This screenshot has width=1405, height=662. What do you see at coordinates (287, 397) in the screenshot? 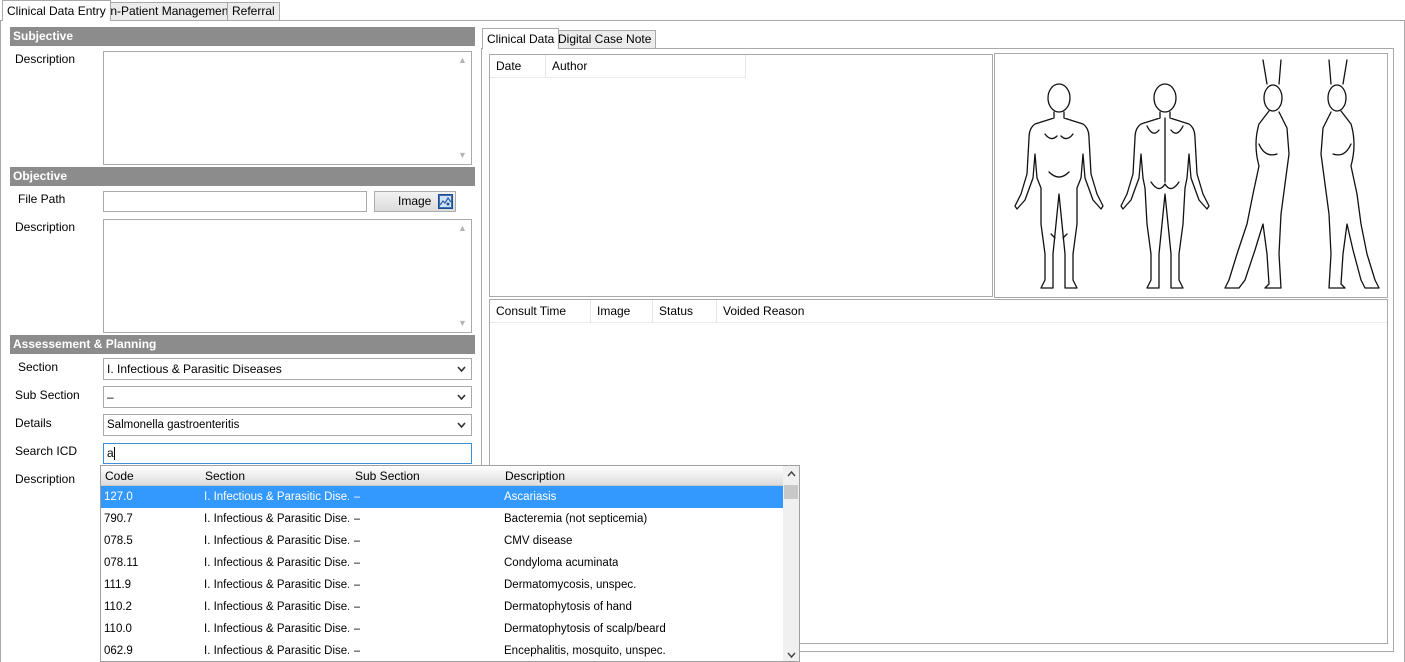
I see `sub-section-select: –` at bounding box center [287, 397].